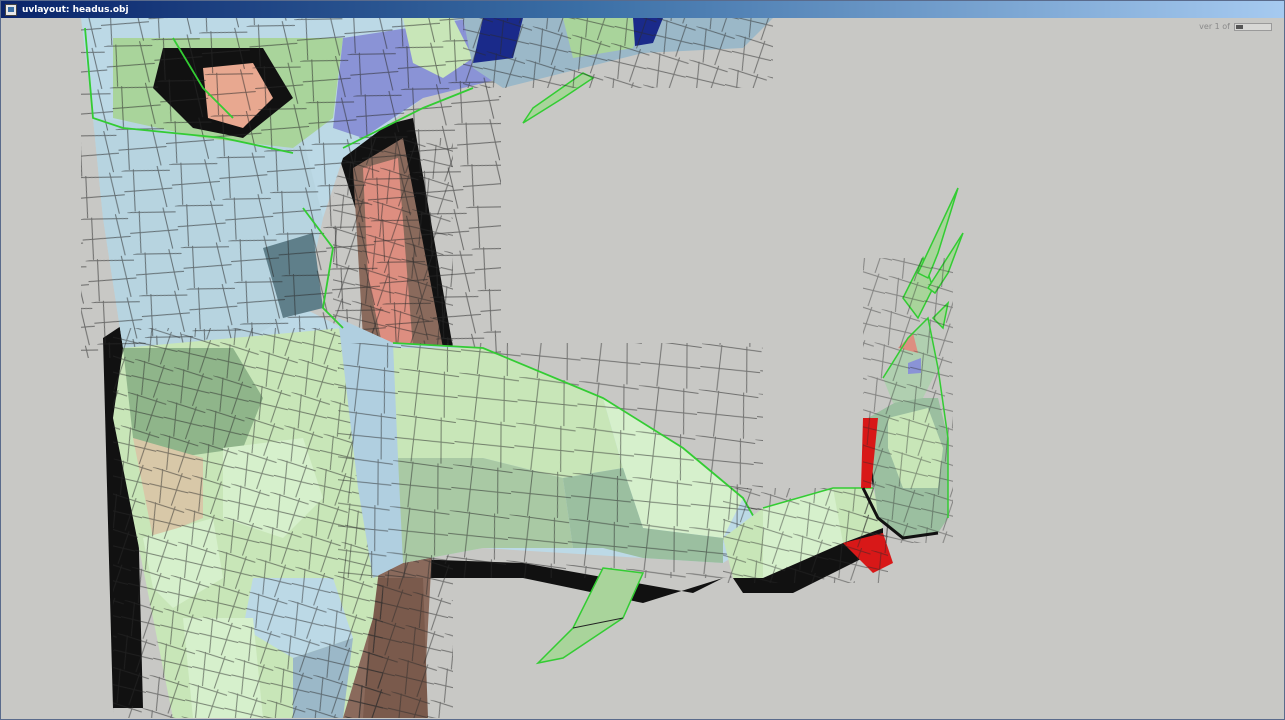  I want to click on arm, so click(551, 448).